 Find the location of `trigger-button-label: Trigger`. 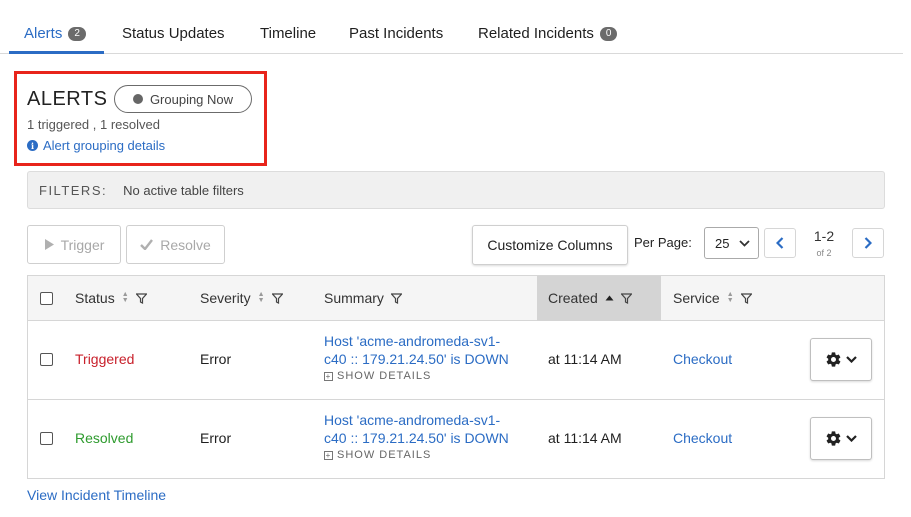

trigger-button-label: Trigger is located at coordinates (82, 244).